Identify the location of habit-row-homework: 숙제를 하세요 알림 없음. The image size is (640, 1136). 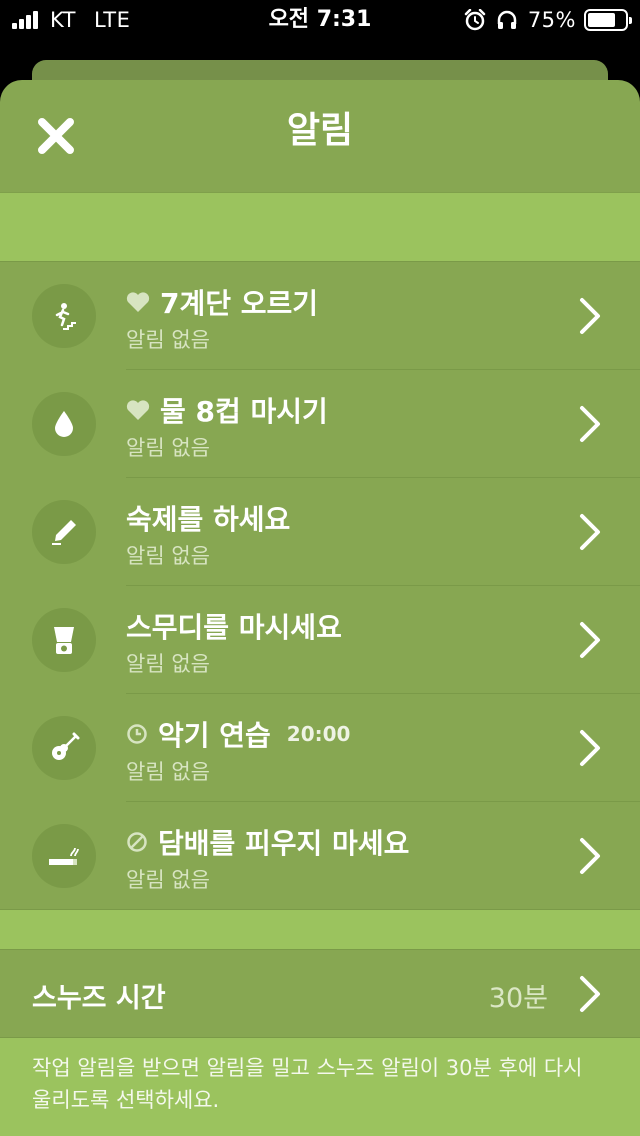
(320, 532).